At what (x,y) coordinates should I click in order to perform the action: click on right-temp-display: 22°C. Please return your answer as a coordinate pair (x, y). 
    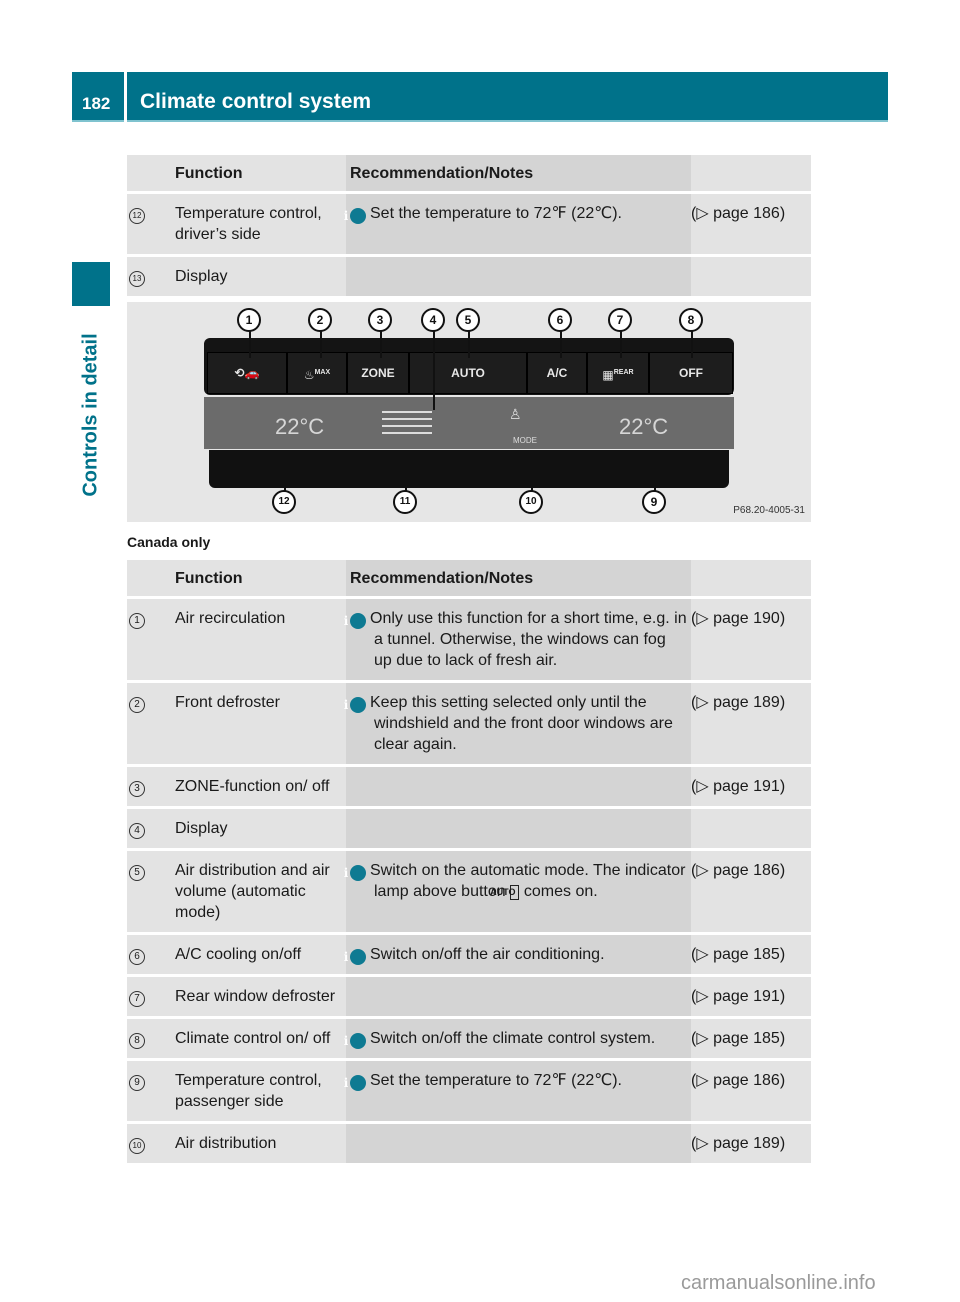
    Looking at the image, I should click on (644, 426).